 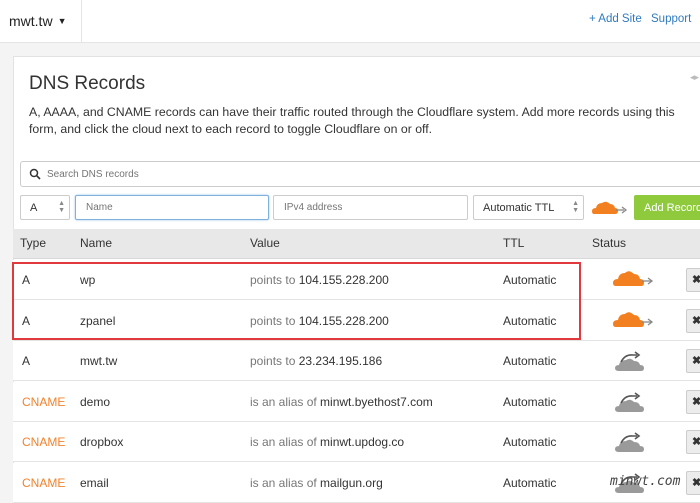 What do you see at coordinates (609, 208) in the screenshot?
I see `cloud-toggle-icon` at bounding box center [609, 208].